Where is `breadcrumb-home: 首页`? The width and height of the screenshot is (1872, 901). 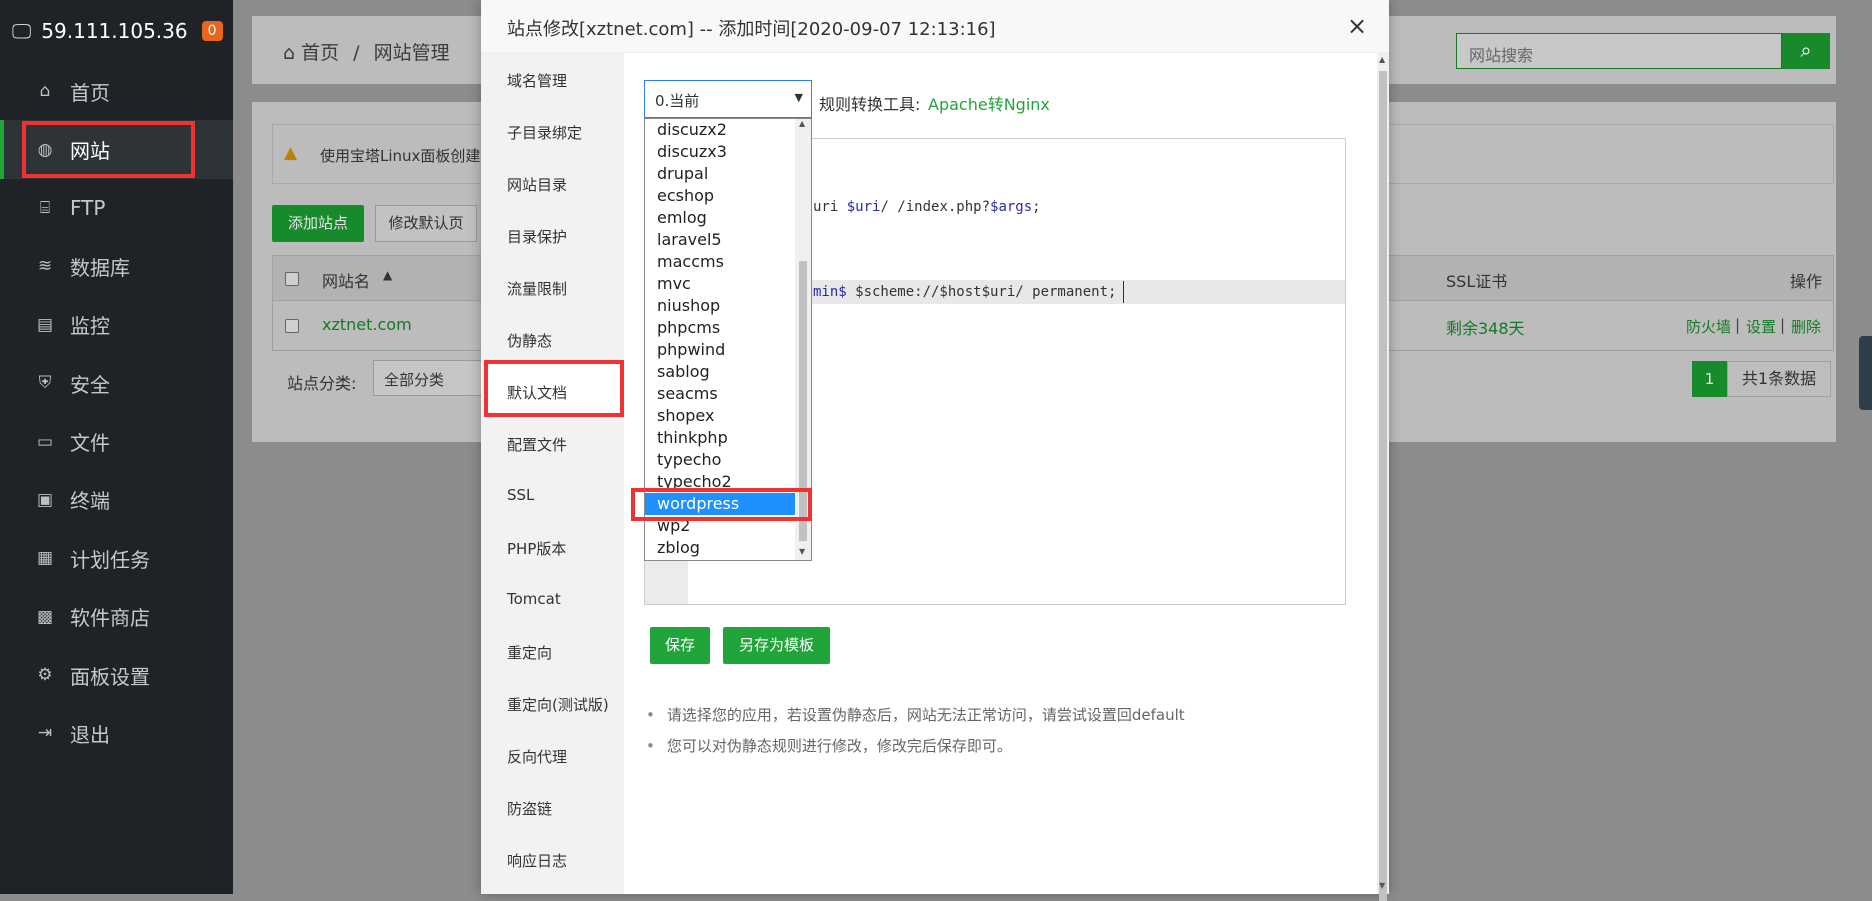 breadcrumb-home: 首页 is located at coordinates (320, 53).